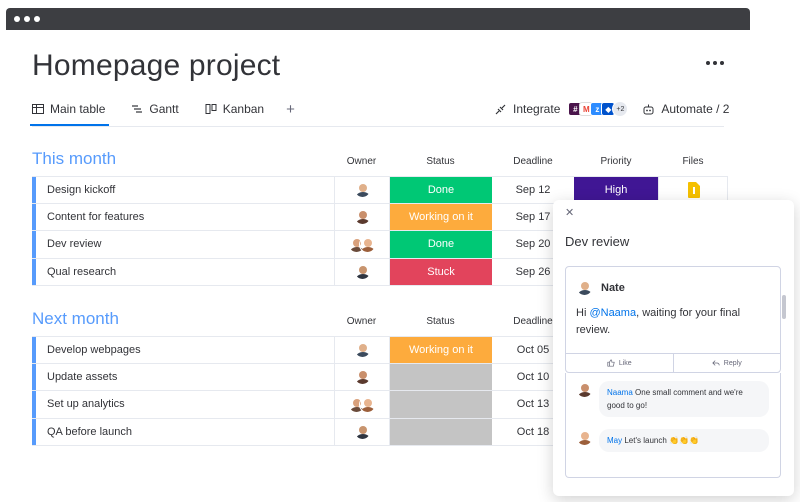 The image size is (800, 502). Describe the element at coordinates (81, 272) in the screenshot. I see `item-name: Qual research` at that location.